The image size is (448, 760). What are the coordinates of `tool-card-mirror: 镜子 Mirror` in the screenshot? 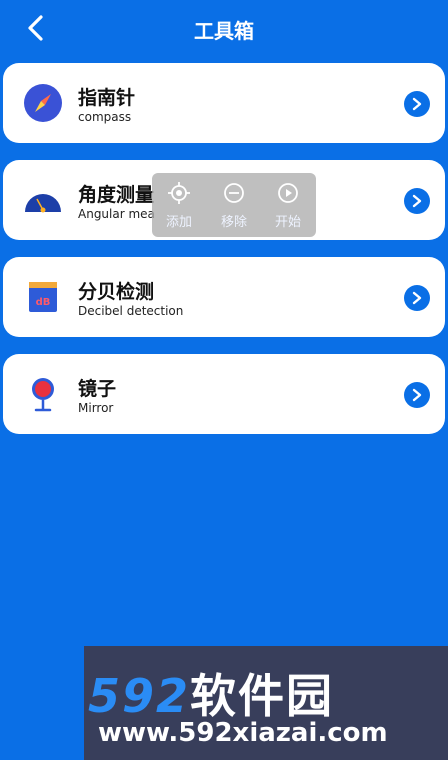 It's located at (224, 394).